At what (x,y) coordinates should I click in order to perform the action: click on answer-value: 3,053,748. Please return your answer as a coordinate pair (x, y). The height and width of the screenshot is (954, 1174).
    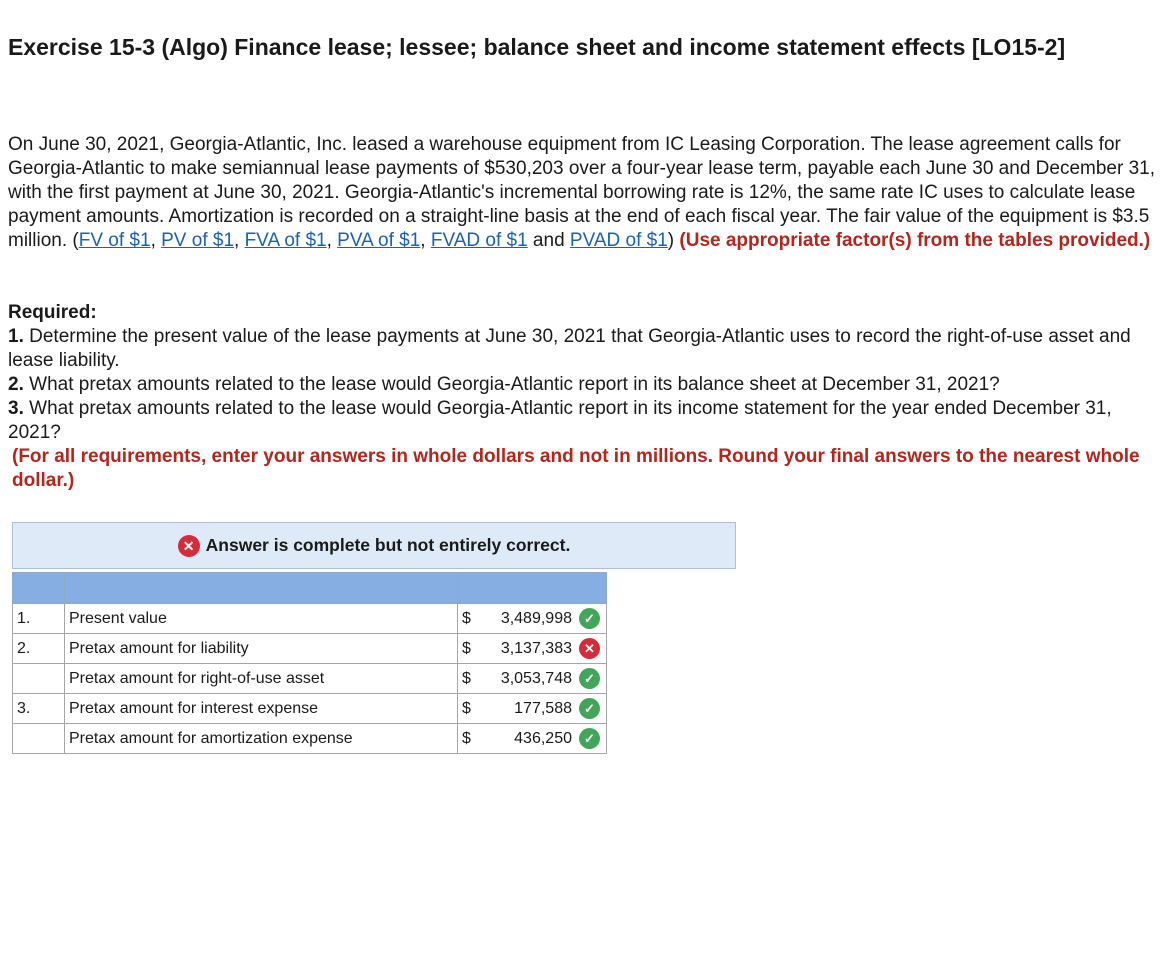
    Looking at the image, I should click on (536, 679).